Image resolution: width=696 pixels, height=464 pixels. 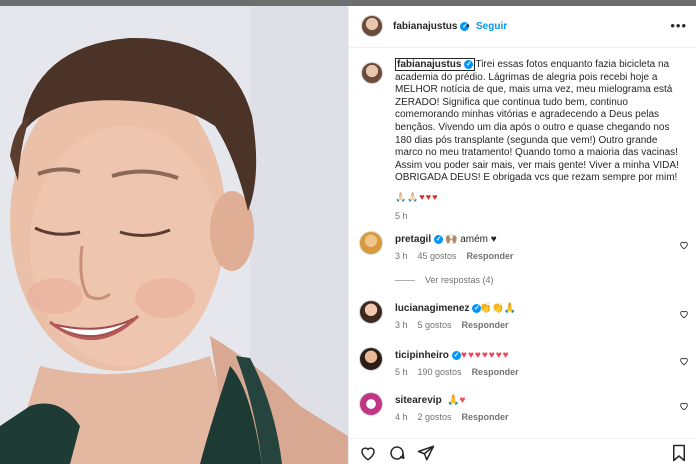 What do you see at coordinates (440, 372) in the screenshot?
I see `comment-likes: 190 gostos` at bounding box center [440, 372].